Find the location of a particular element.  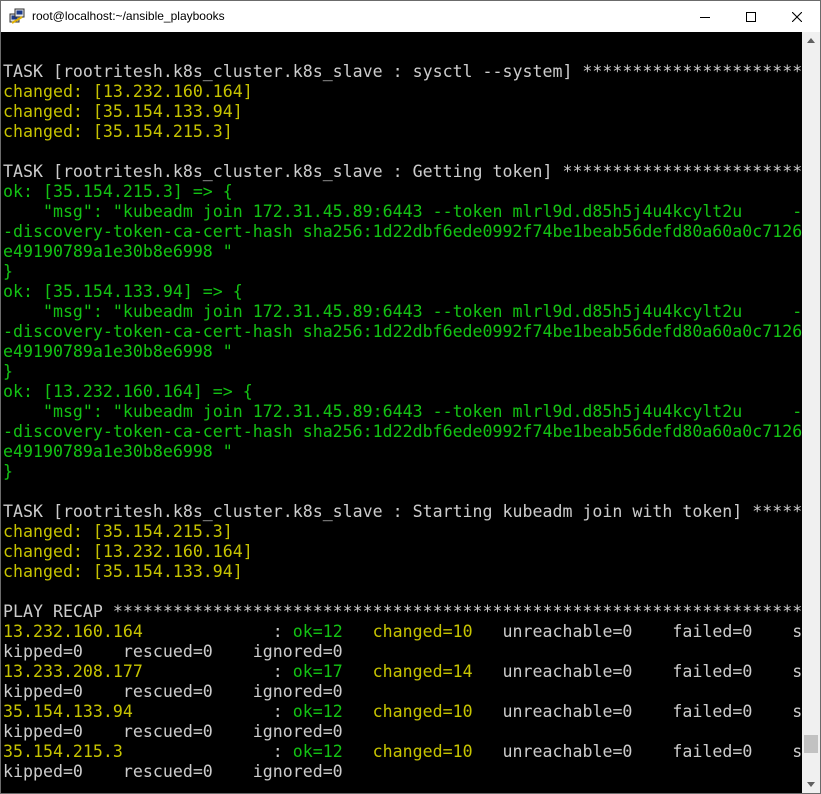

scroll-down-button is located at coordinates (811, 784).